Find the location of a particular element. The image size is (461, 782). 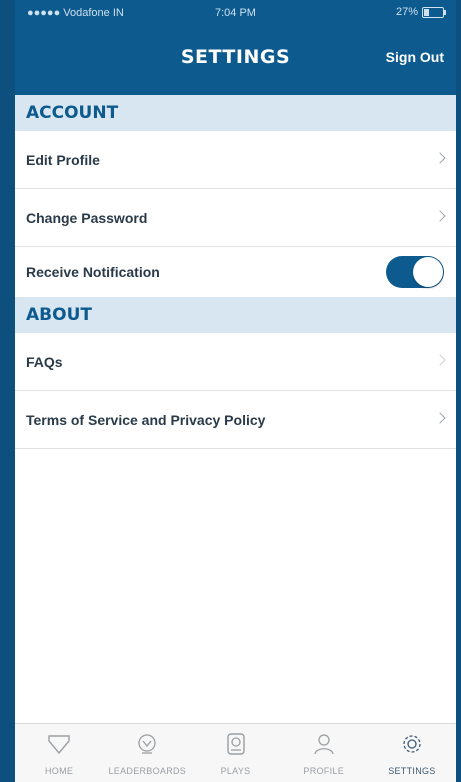

settings-icon is located at coordinates (412, 744).